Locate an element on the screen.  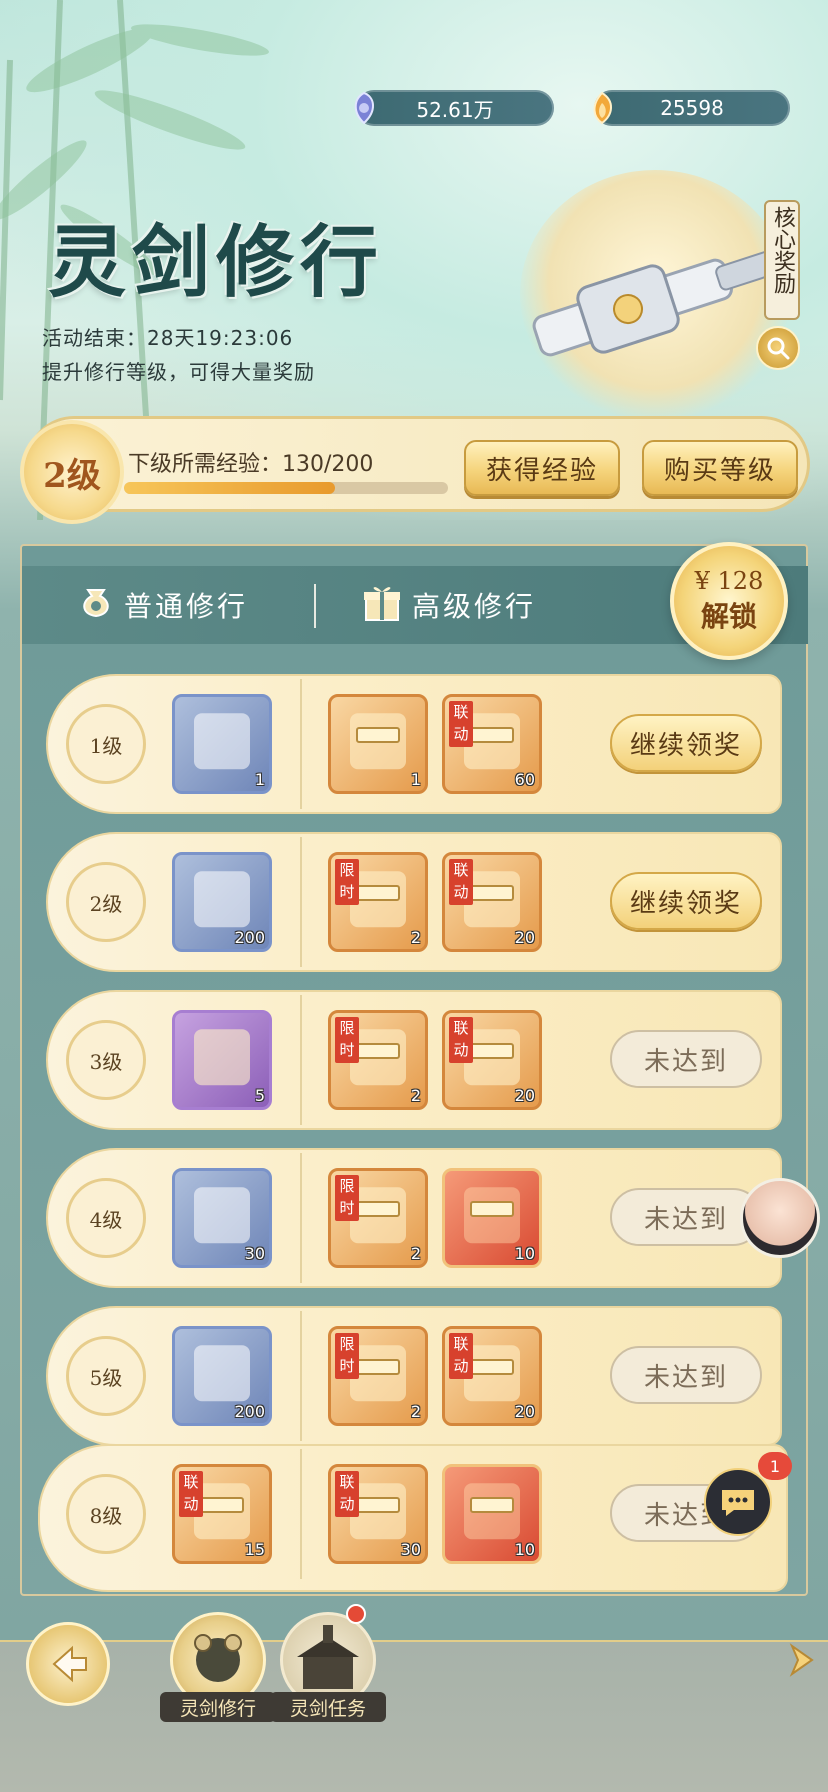
unlock-label: 解锁 is located at coordinates (728, 616).